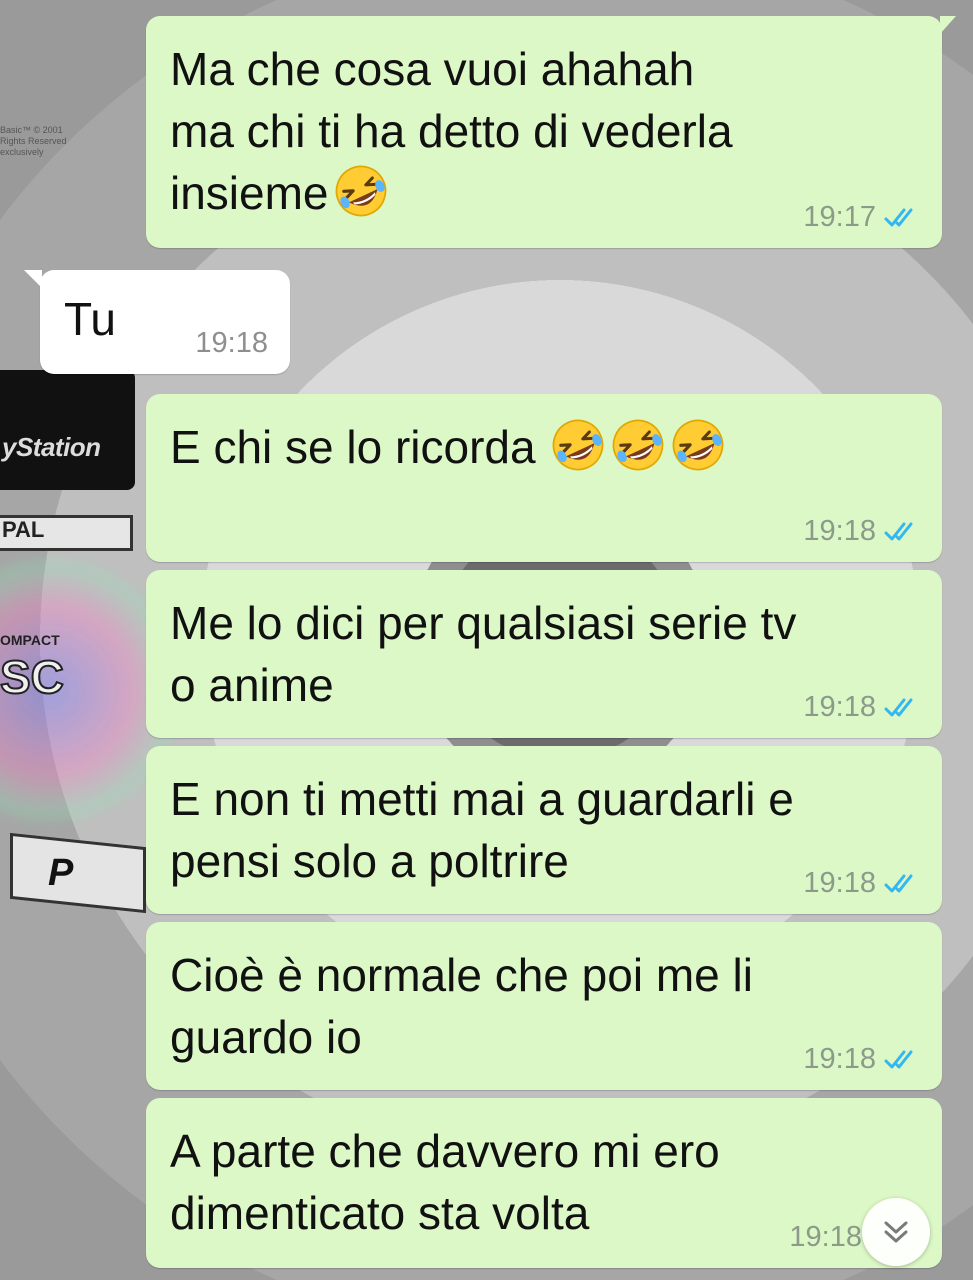  Describe the element at coordinates (32, 677) in the screenshot. I see `disc-logo-text: SC` at that location.